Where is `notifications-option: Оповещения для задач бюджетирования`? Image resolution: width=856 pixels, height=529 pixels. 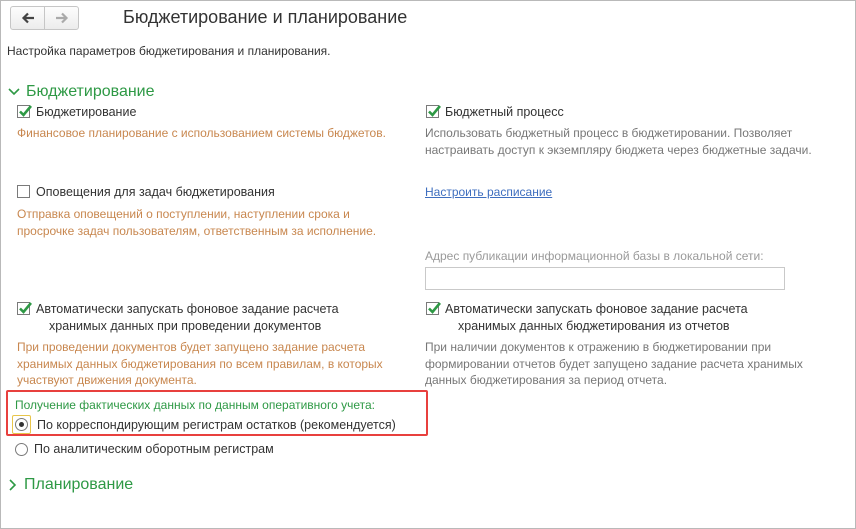 notifications-option: Оповещения для задач бюджетирования is located at coordinates (146, 192).